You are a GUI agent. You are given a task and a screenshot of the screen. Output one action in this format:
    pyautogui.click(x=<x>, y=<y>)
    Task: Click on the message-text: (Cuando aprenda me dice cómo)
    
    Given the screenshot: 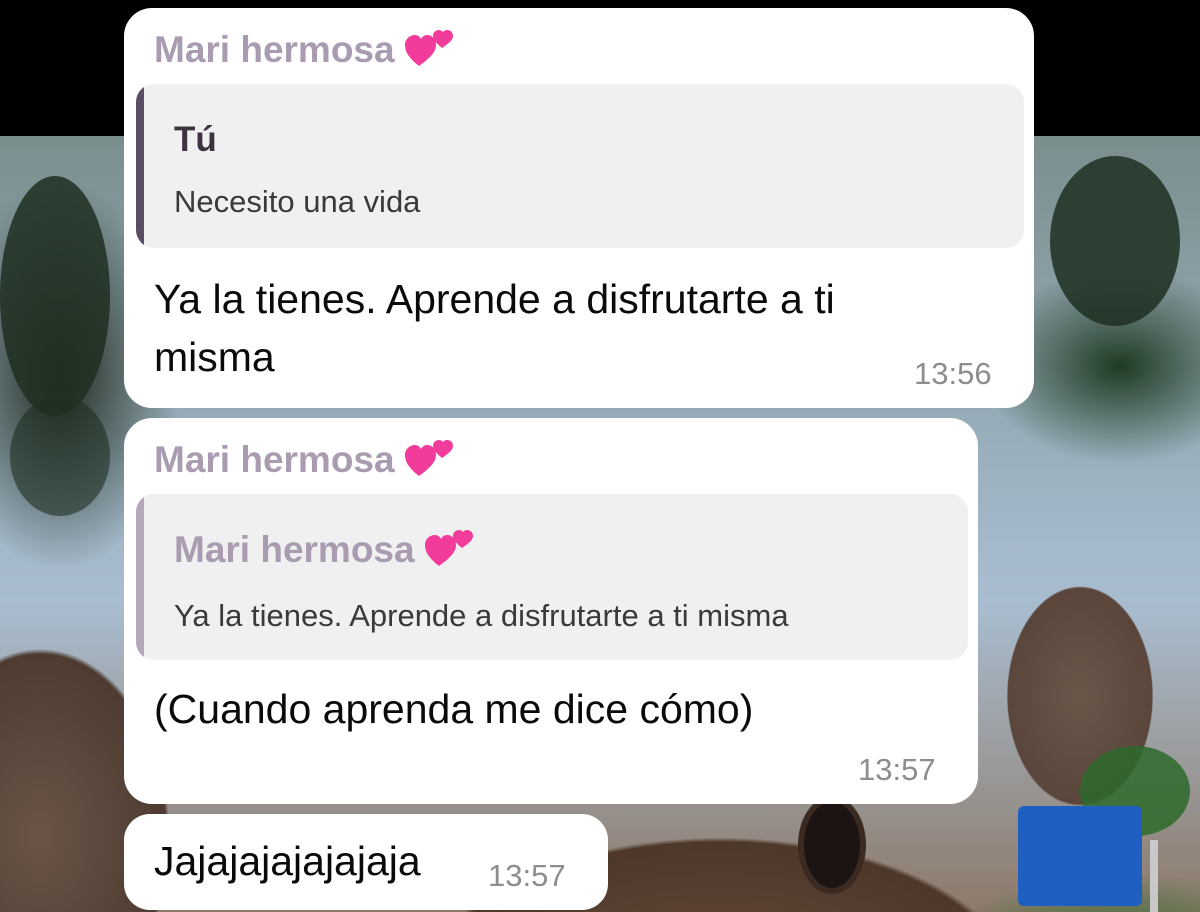 What is the action you would take?
    pyautogui.click(x=454, y=709)
    